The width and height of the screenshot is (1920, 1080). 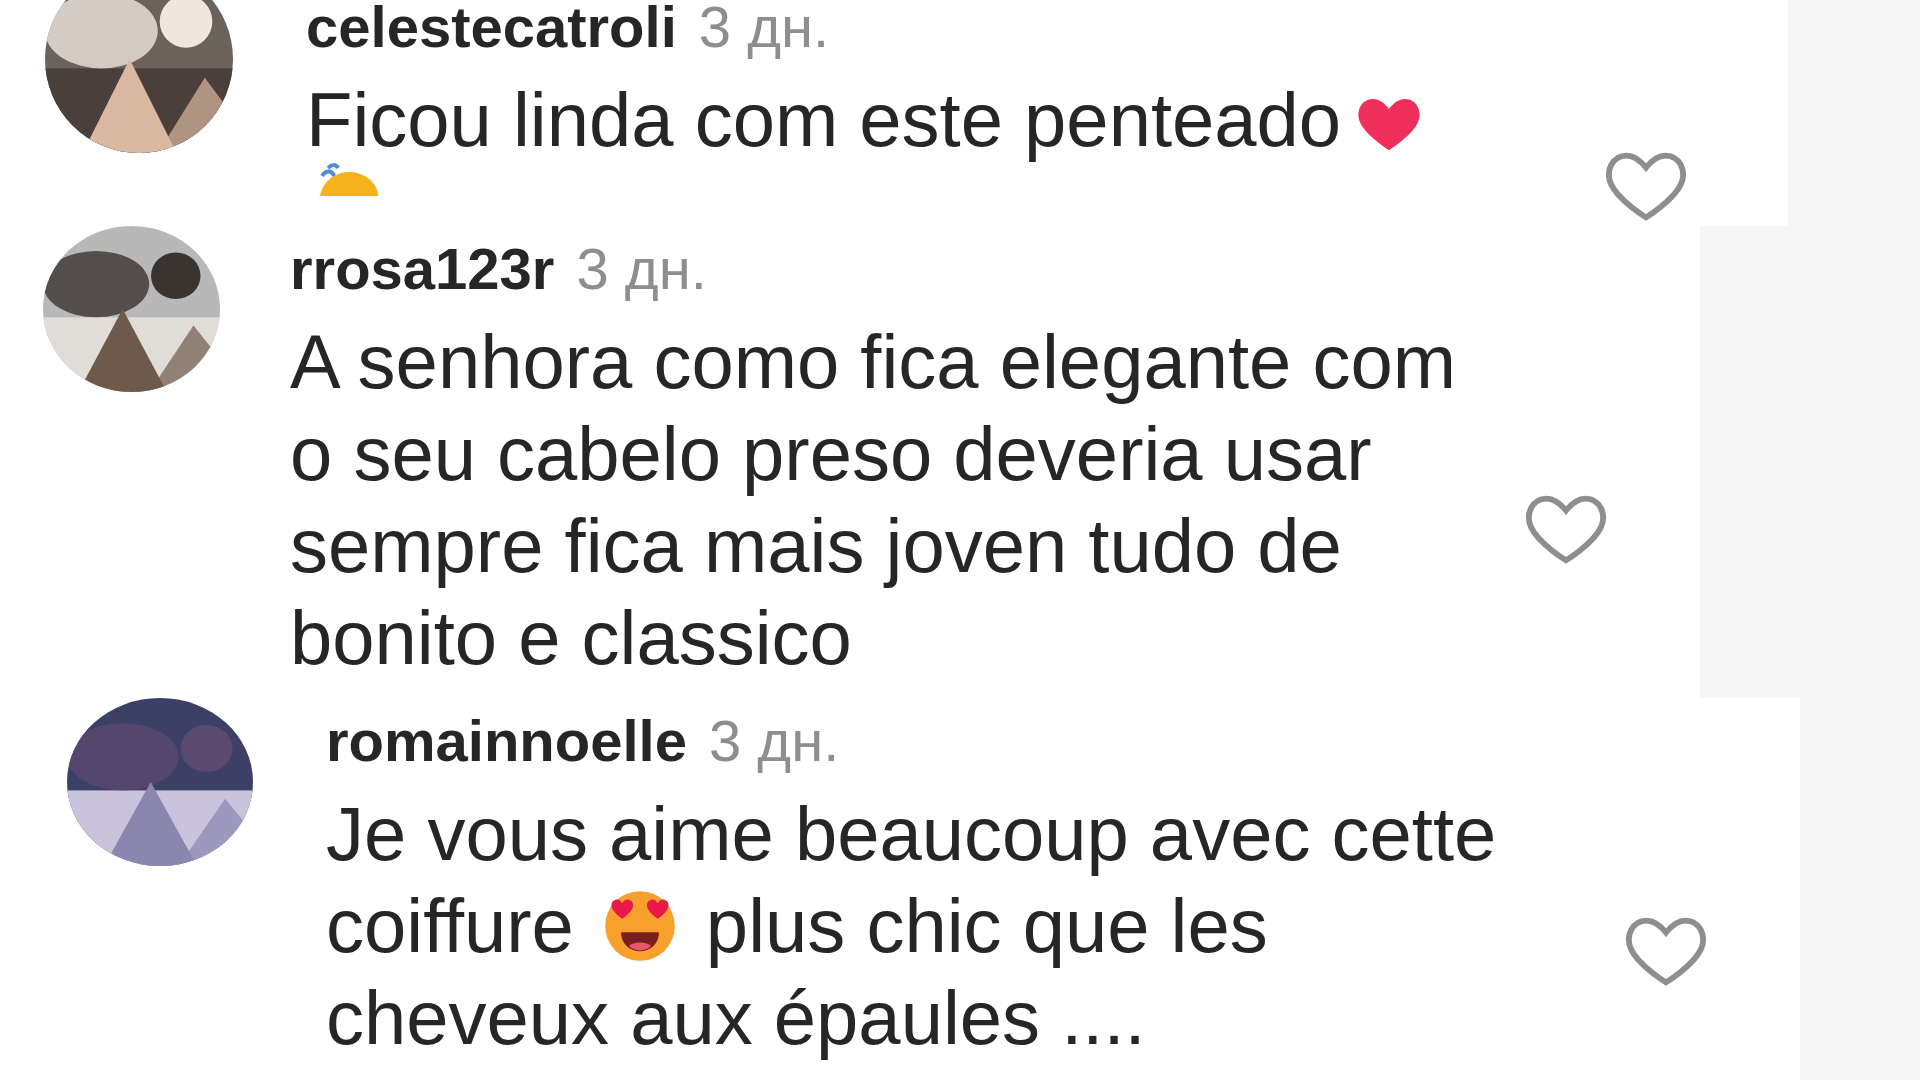 What do you see at coordinates (824, 120) in the screenshot?
I see `comment-text: Ficou linda com este penteado` at bounding box center [824, 120].